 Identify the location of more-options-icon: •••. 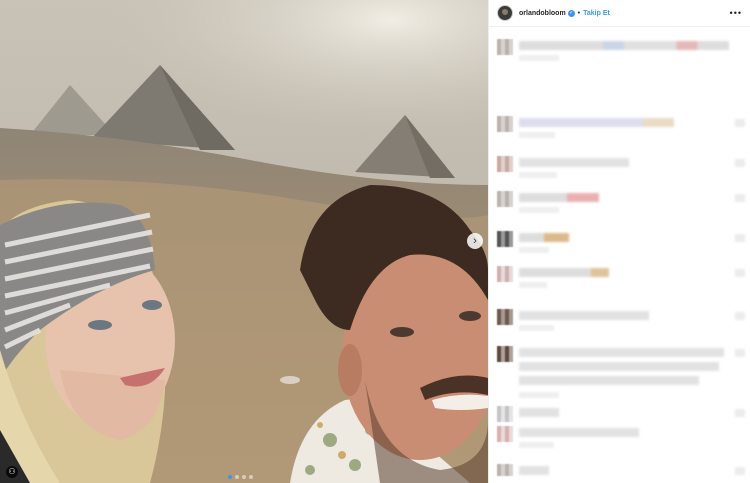
(736, 13).